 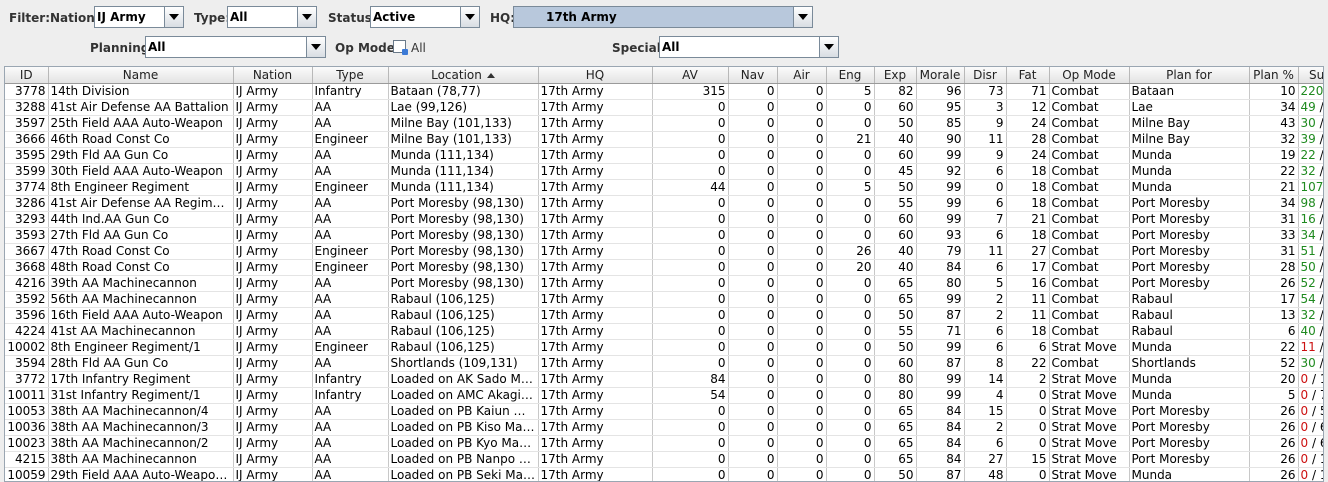 I want to click on column-header-supply: Supply, so click(x=1310, y=75).